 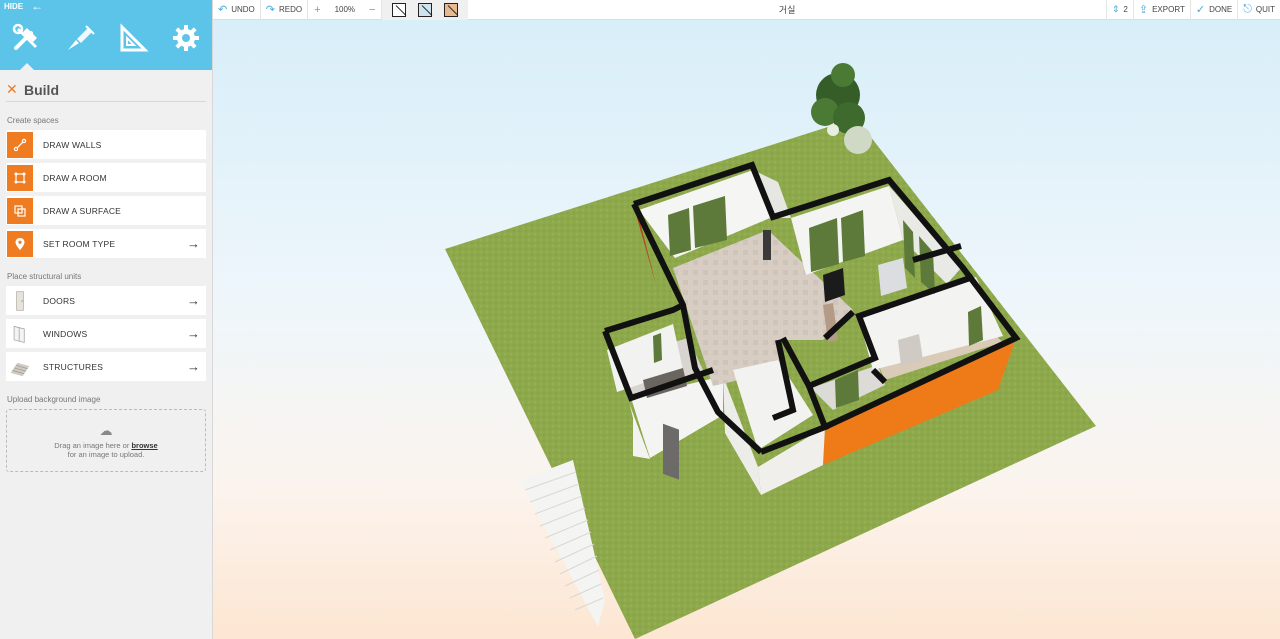 I want to click on draw-surface-icon, so click(x=20, y=210).